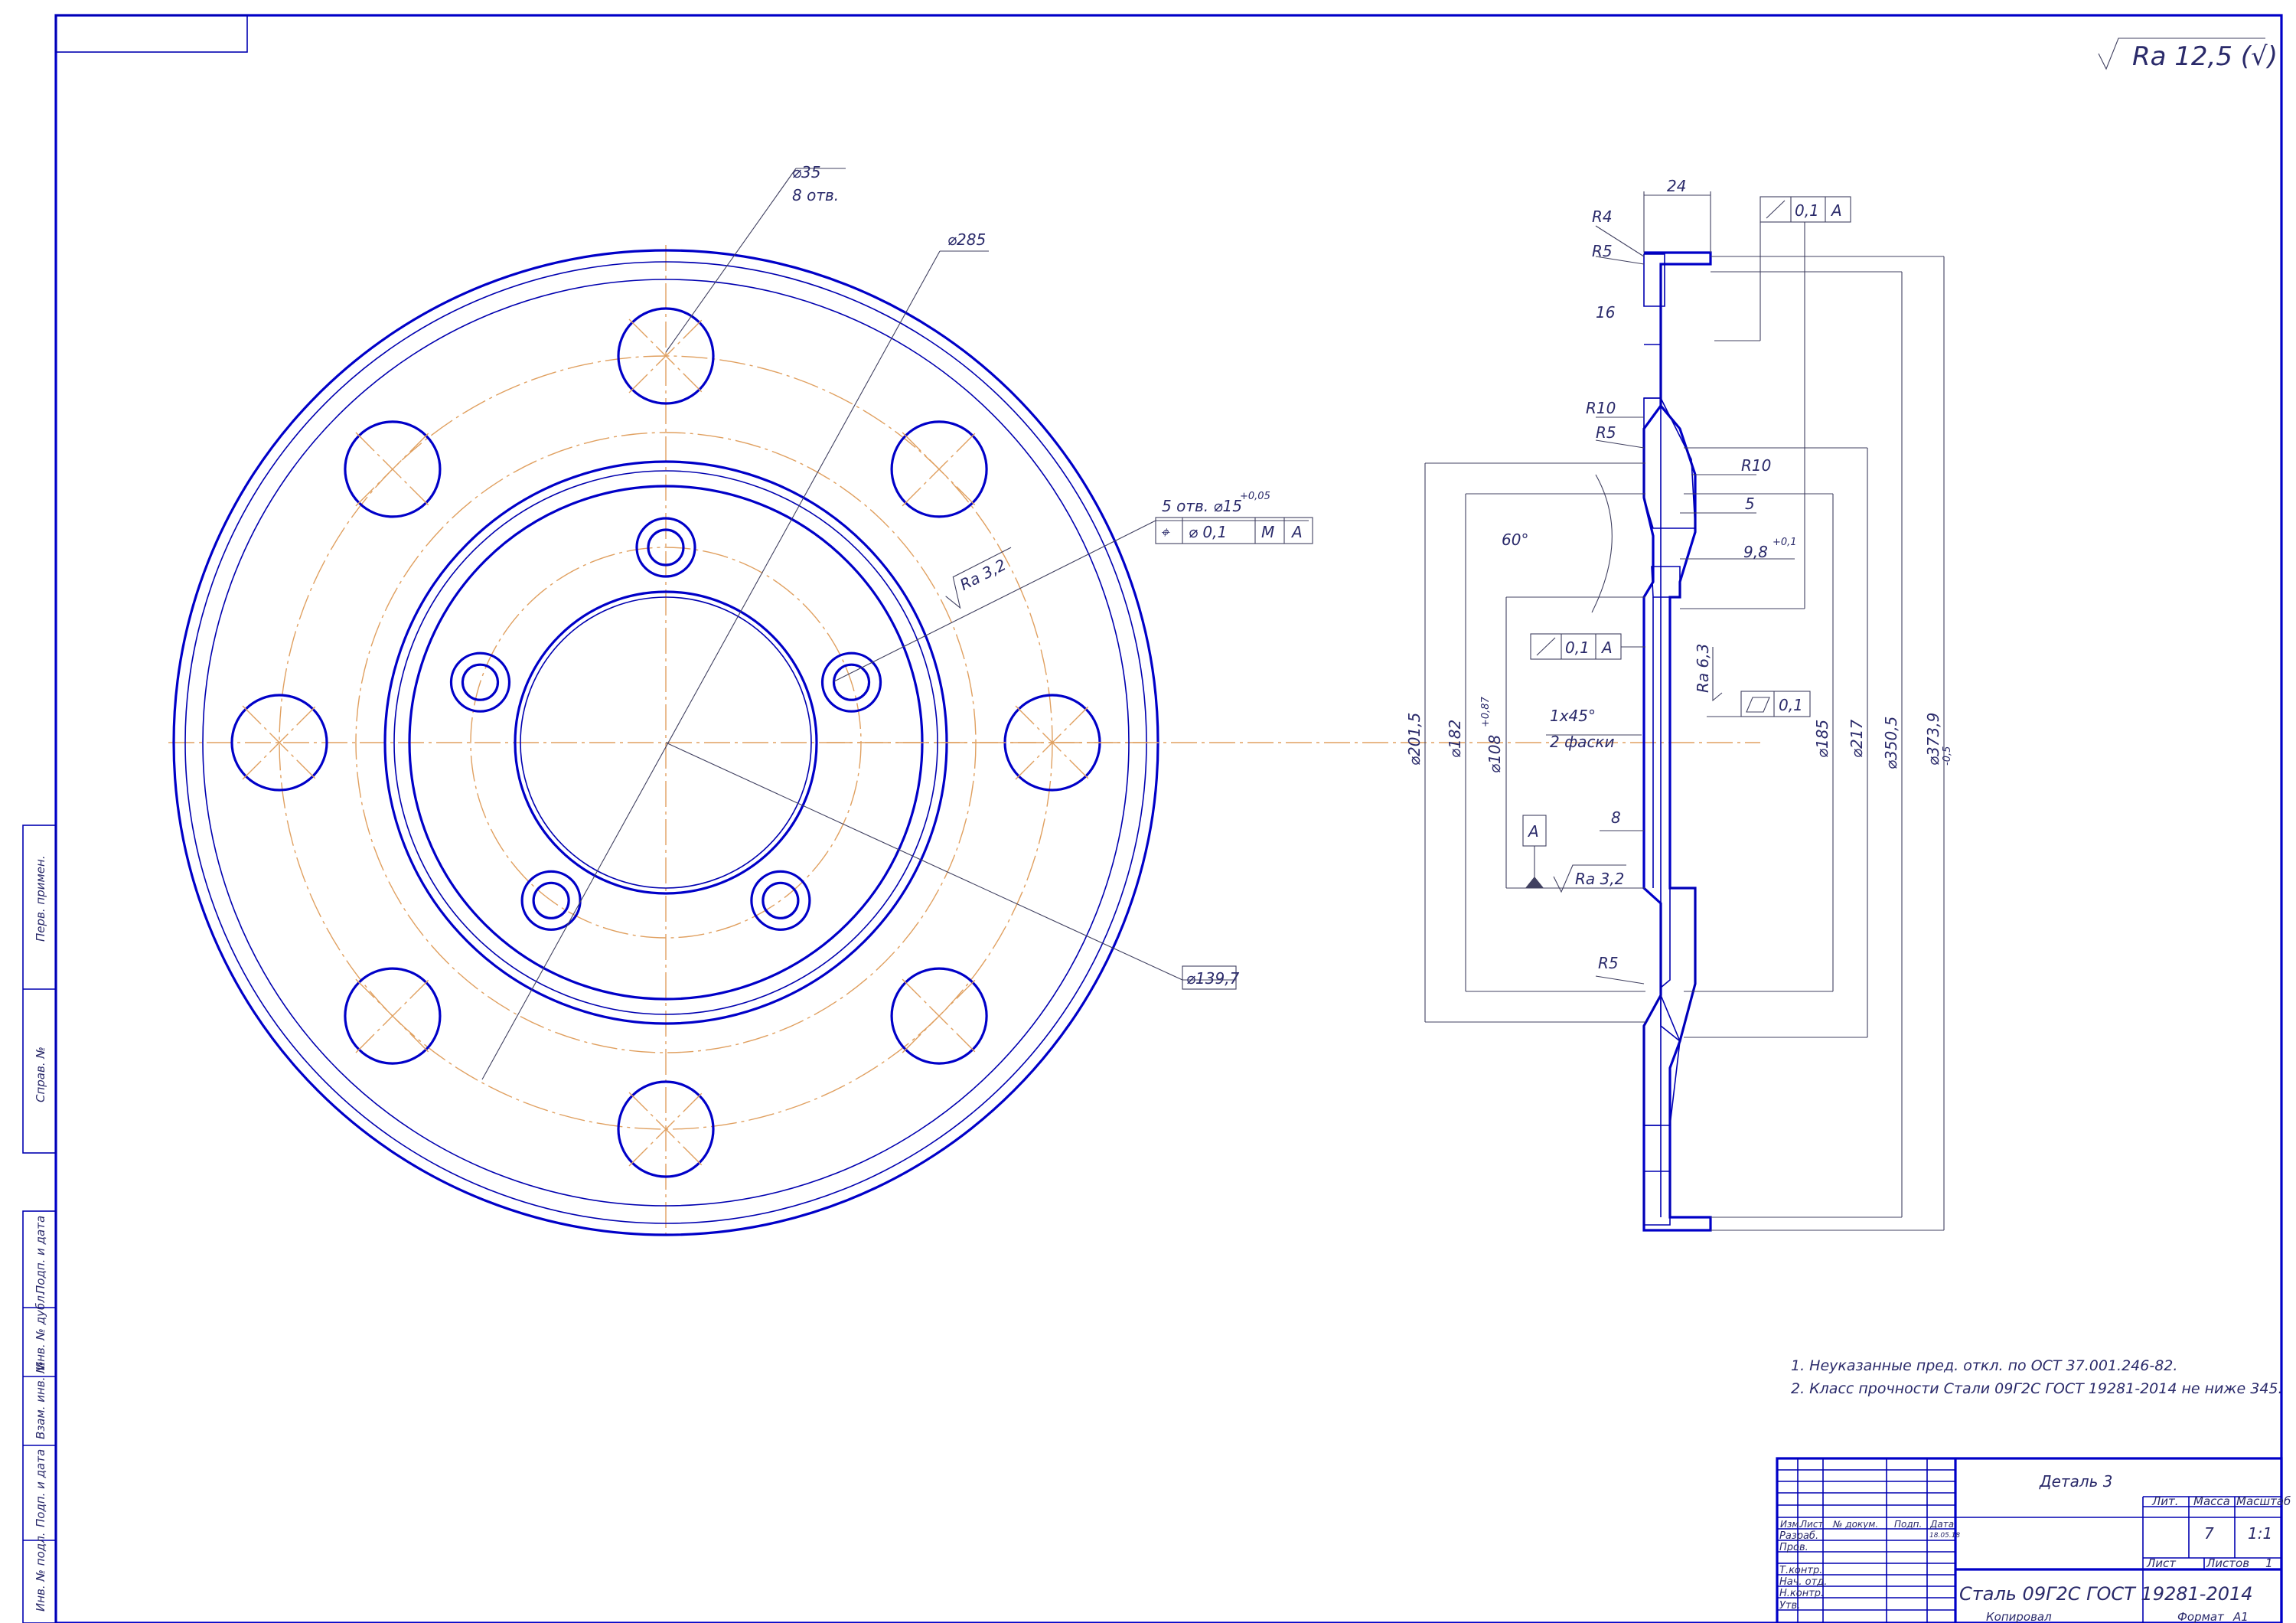 The image size is (2296, 1623). Describe the element at coordinates (1202, 506) in the screenshot. I see `bolt-holes-label: 5 отв. ⌀15` at that location.